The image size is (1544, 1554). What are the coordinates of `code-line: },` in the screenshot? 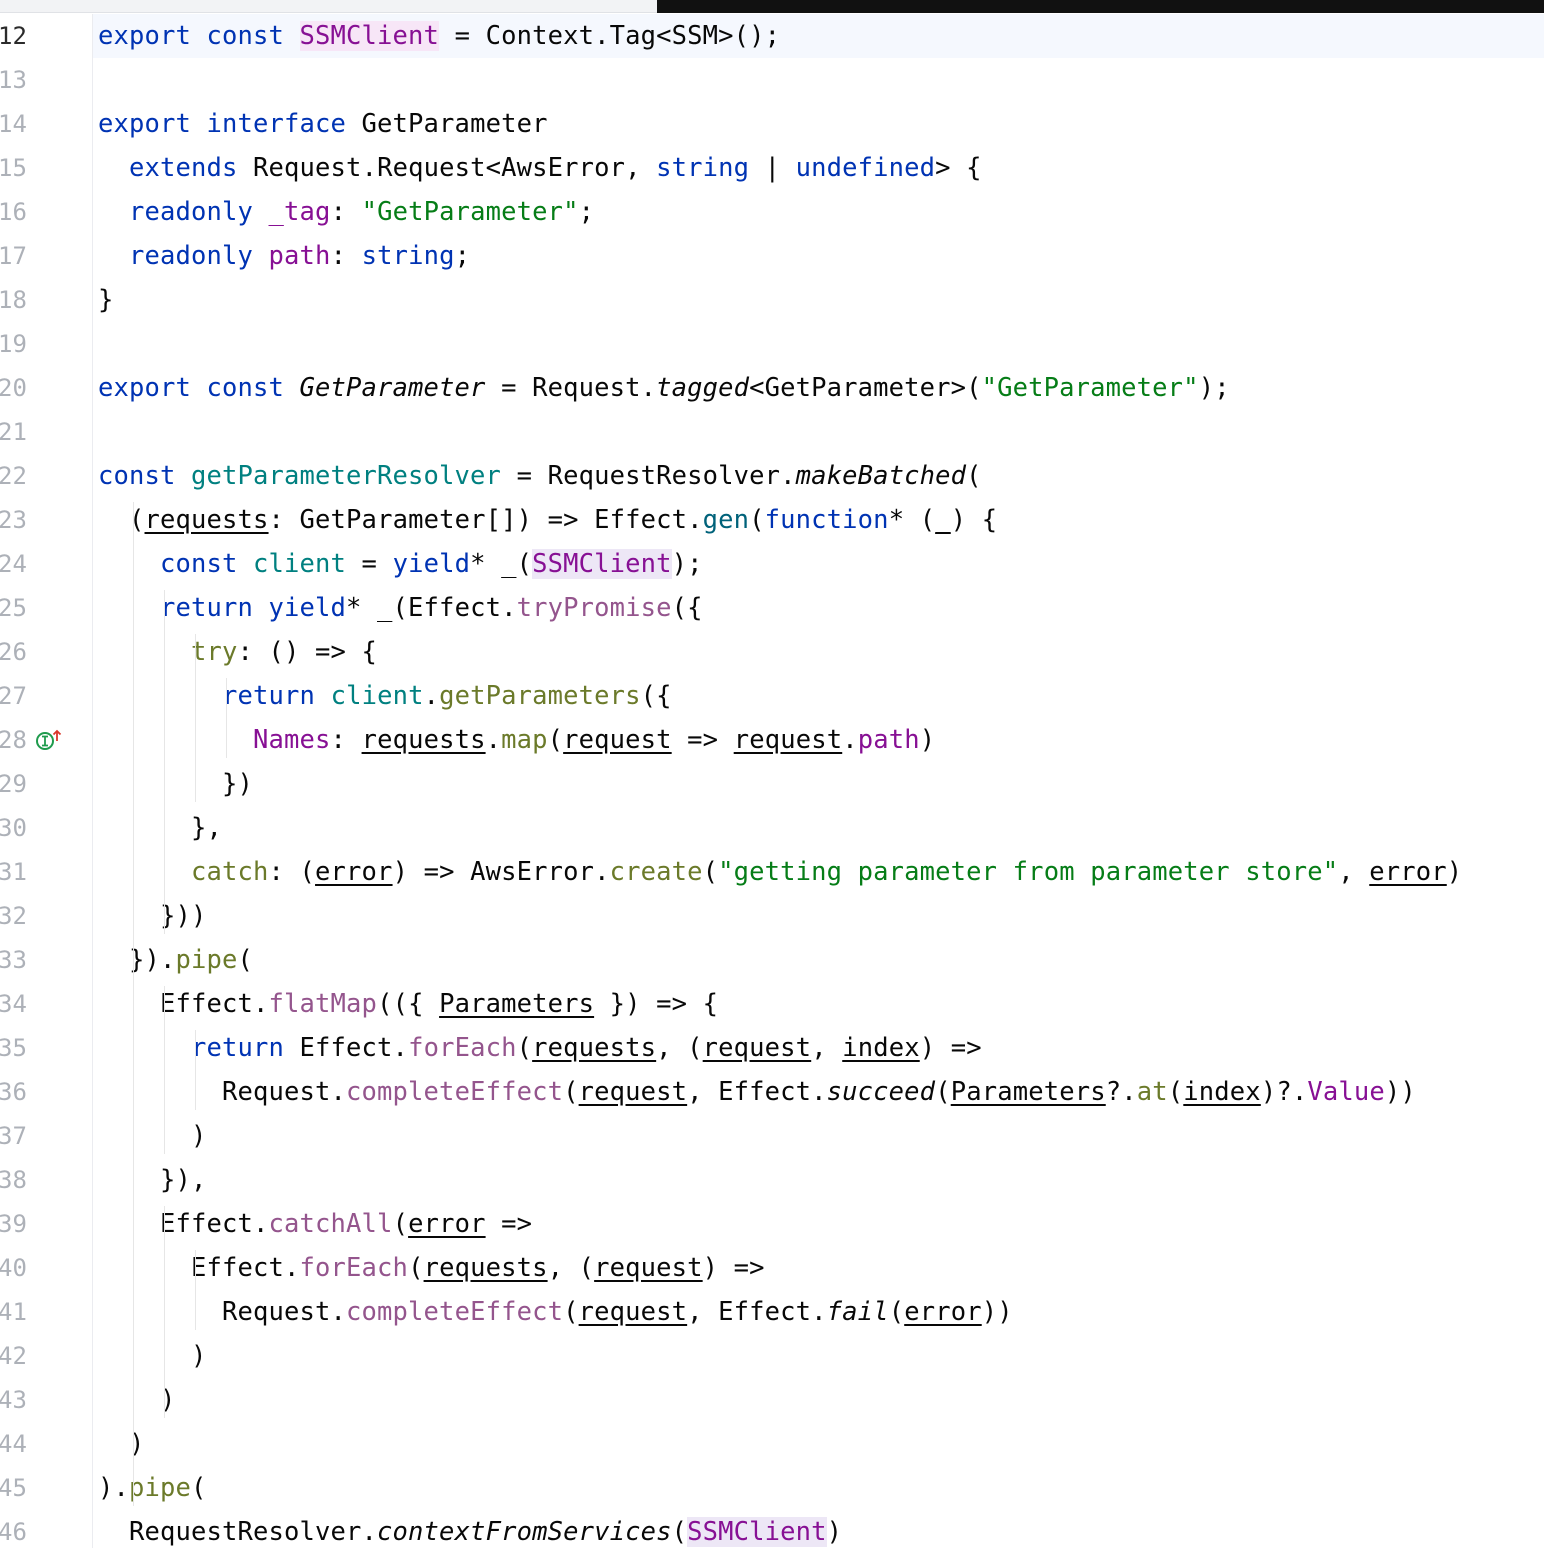 It's located at (818, 828).